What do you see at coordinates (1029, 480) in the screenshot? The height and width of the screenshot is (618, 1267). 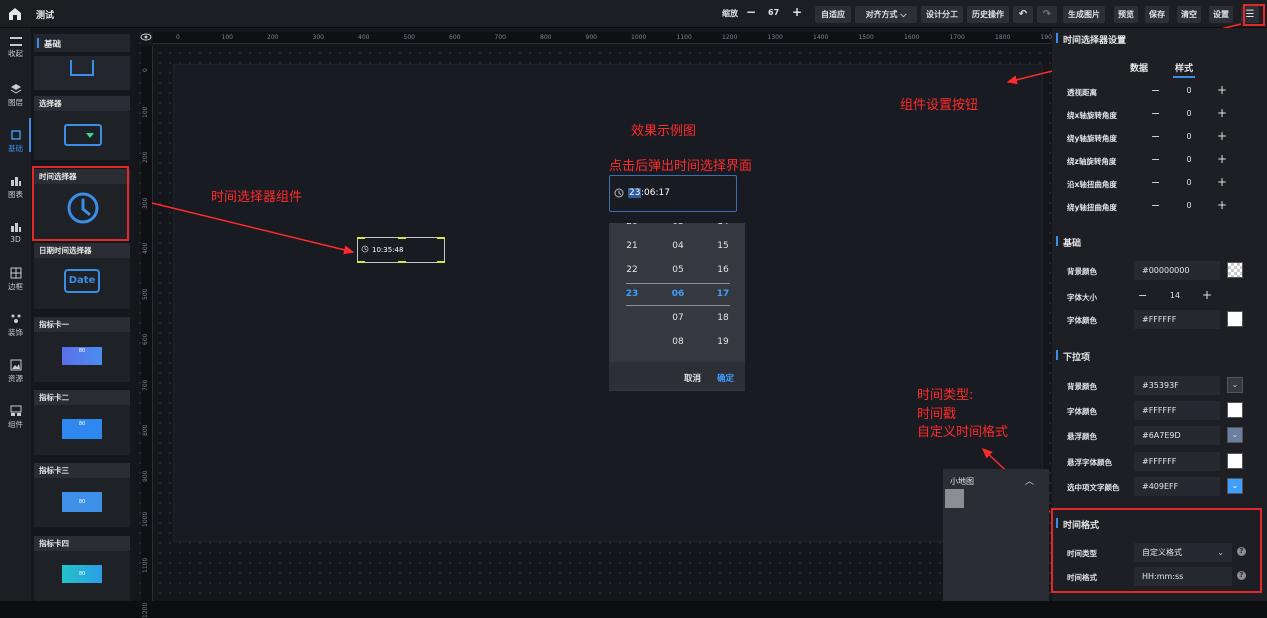 I see `chevron-up-icon: ︿` at bounding box center [1029, 480].